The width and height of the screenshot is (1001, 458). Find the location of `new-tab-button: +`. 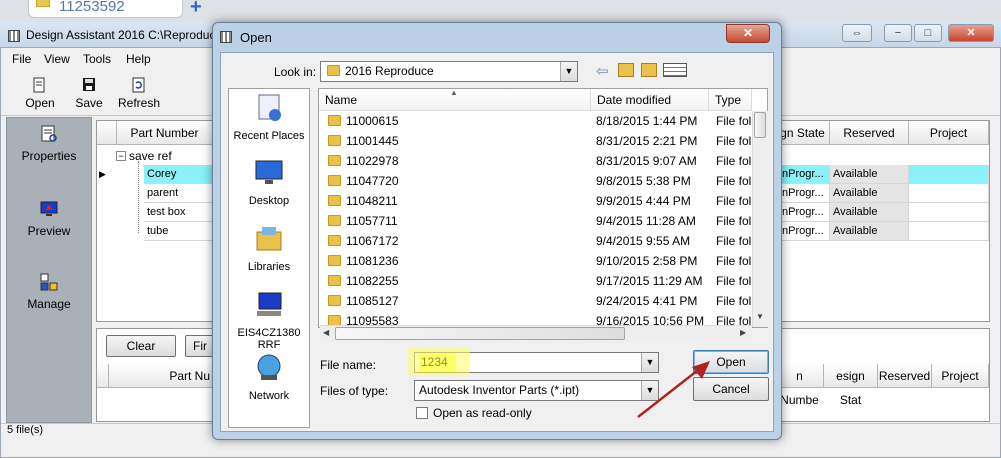

new-tab-button: + is located at coordinates (196, 9).